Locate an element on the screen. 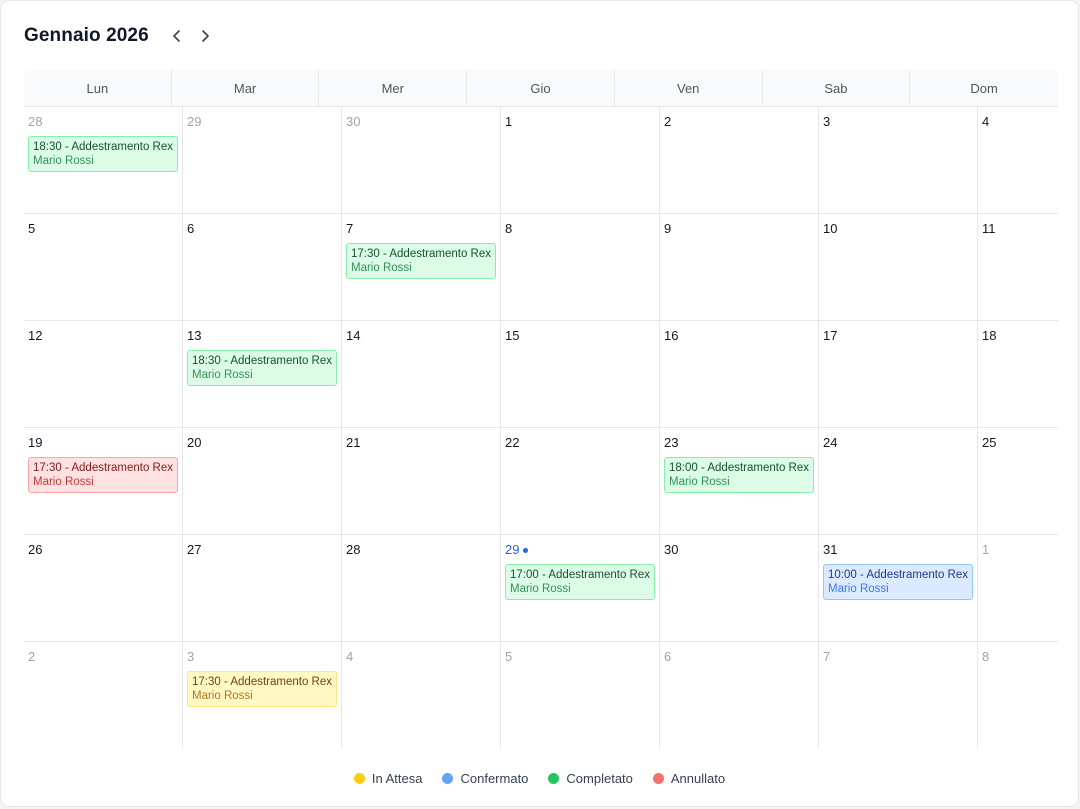 This screenshot has height=809, width=1080. day-cell: 24 is located at coordinates (898, 481).